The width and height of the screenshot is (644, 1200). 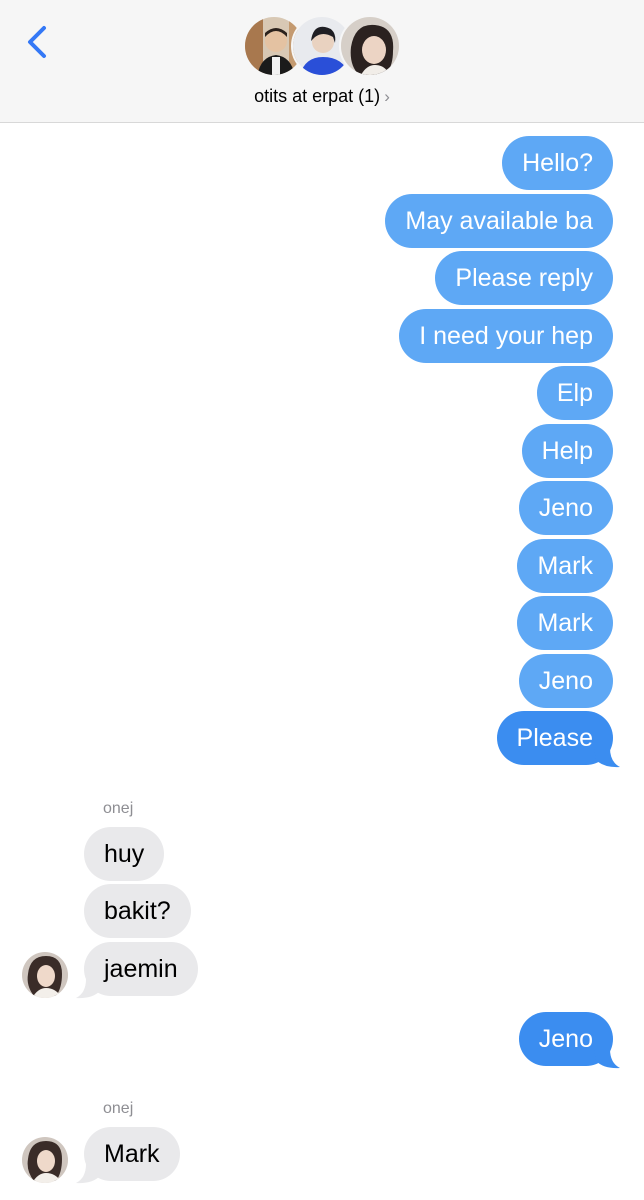 What do you see at coordinates (387, 96) in the screenshot?
I see `chevron-right-icon: ›` at bounding box center [387, 96].